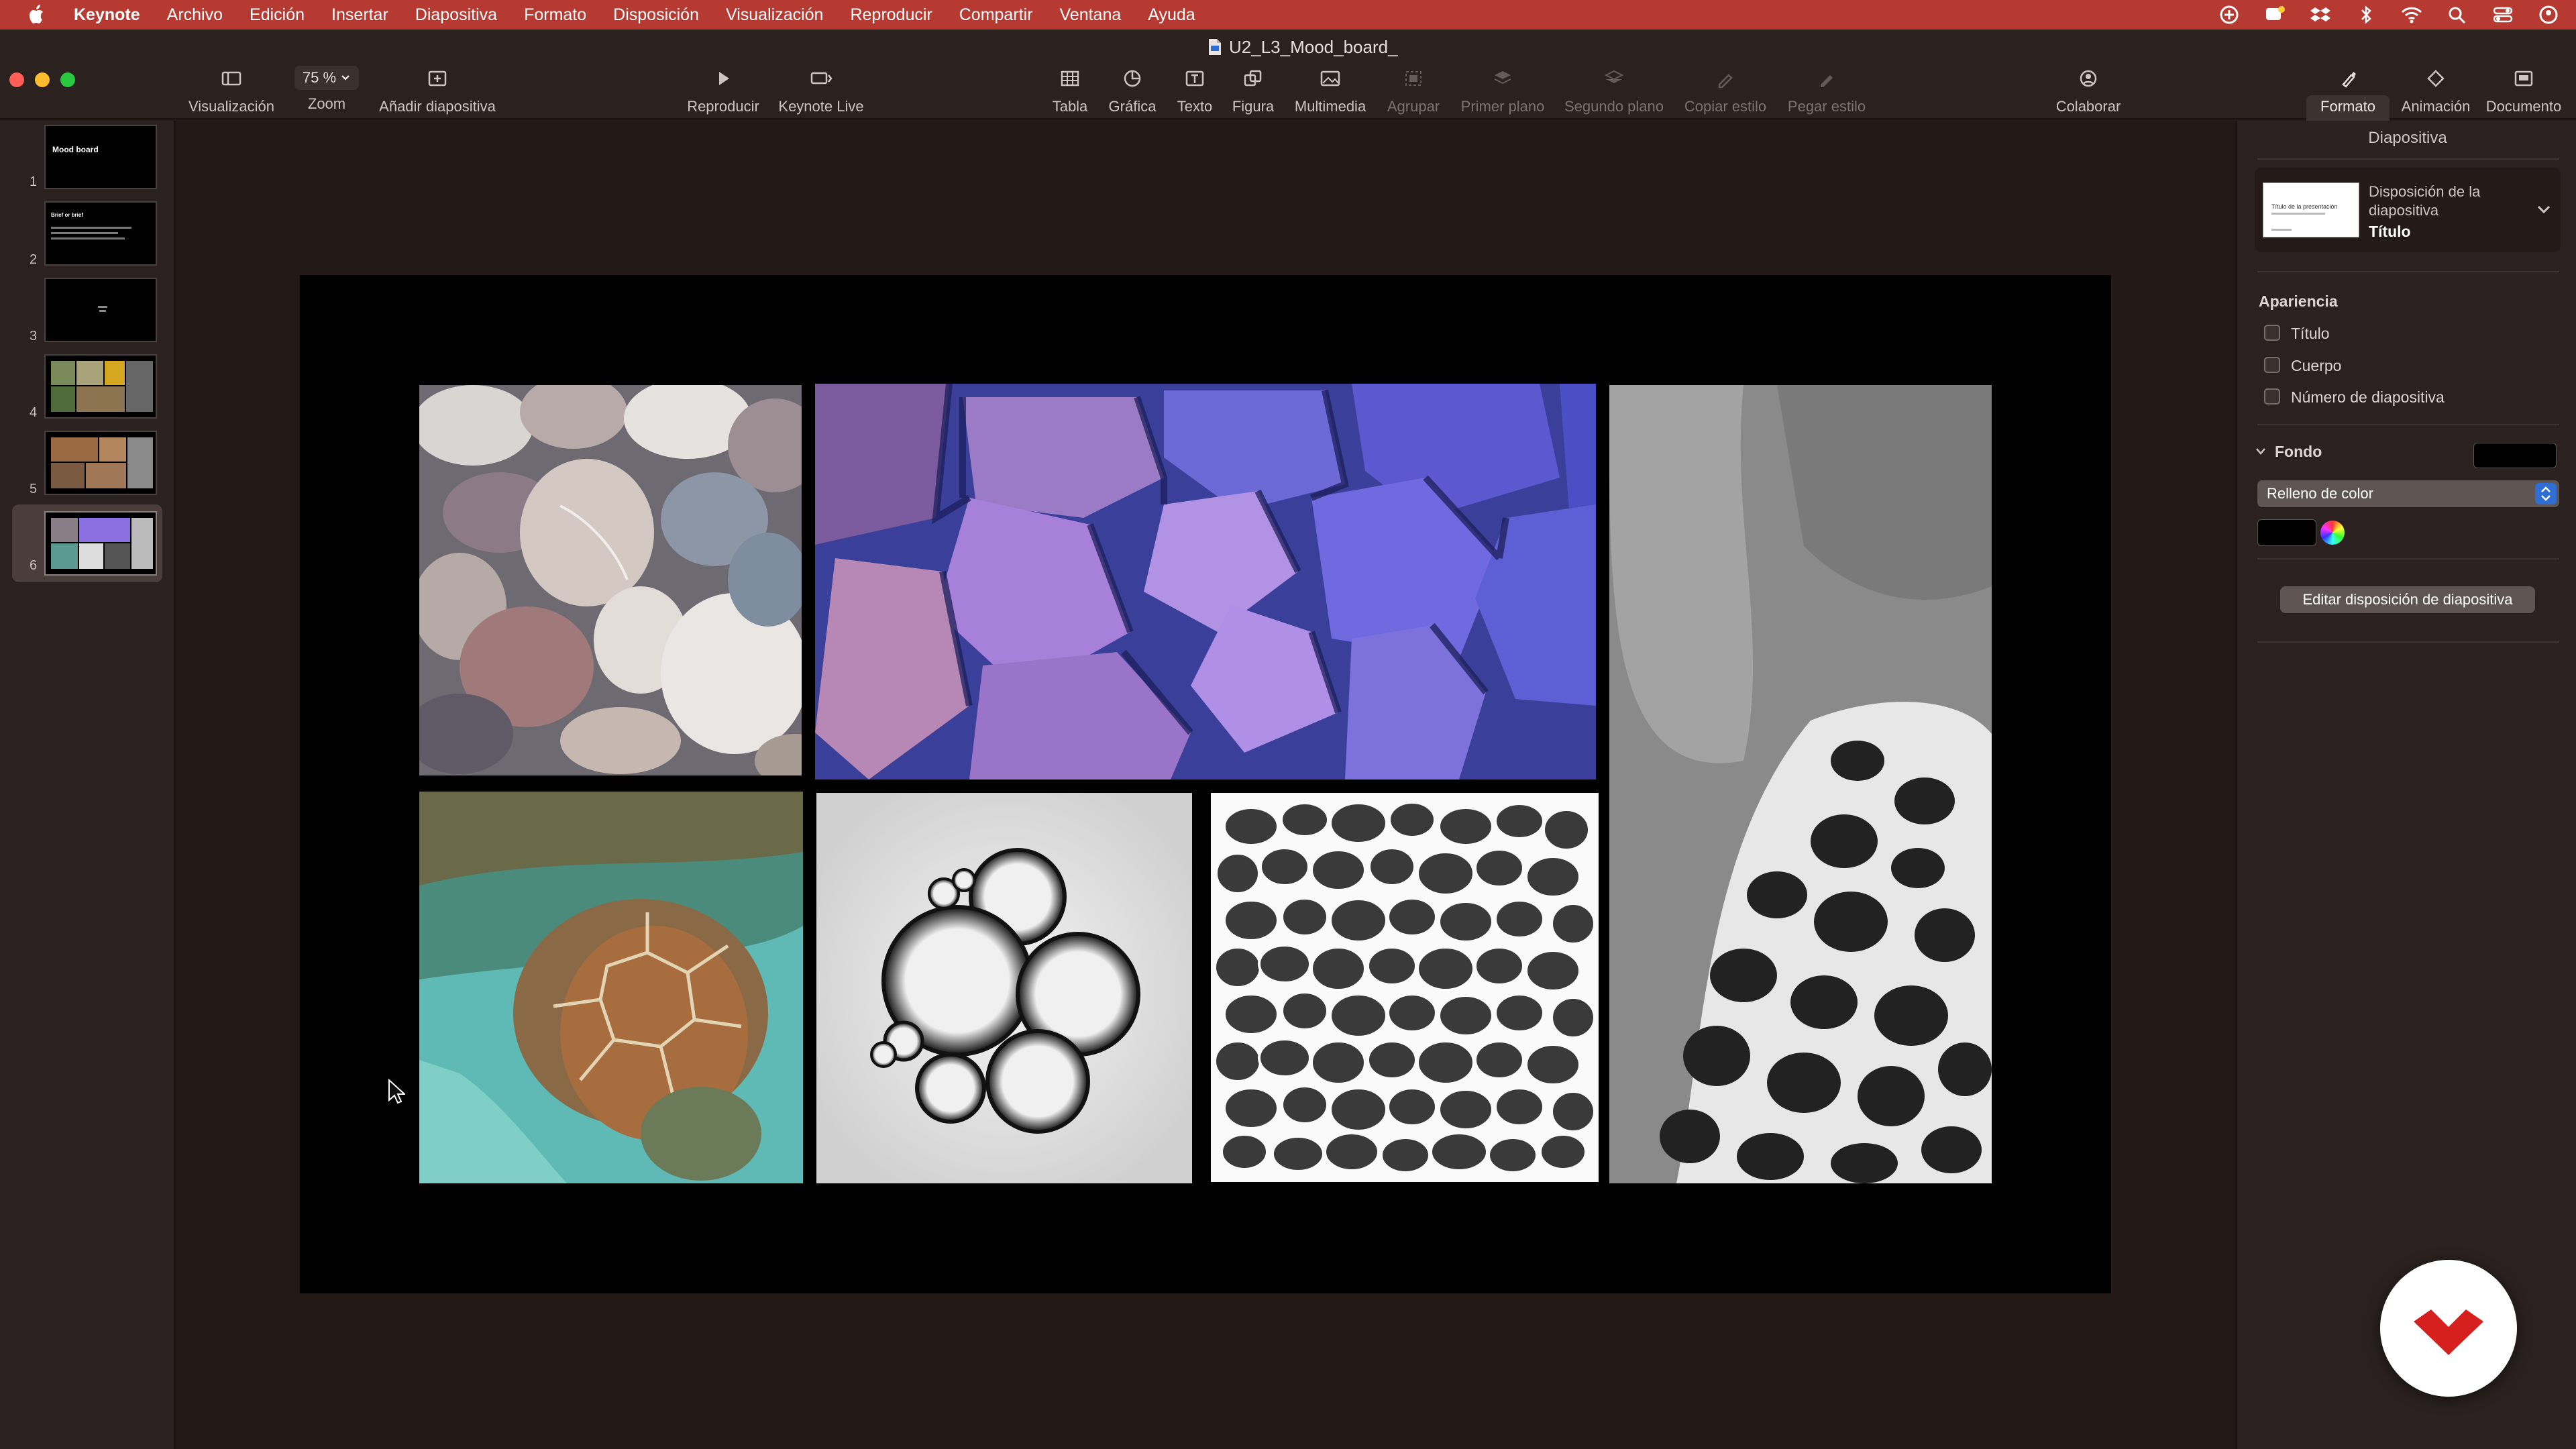  What do you see at coordinates (821, 91) in the screenshot?
I see `keynote-live-button: Keynote Live` at bounding box center [821, 91].